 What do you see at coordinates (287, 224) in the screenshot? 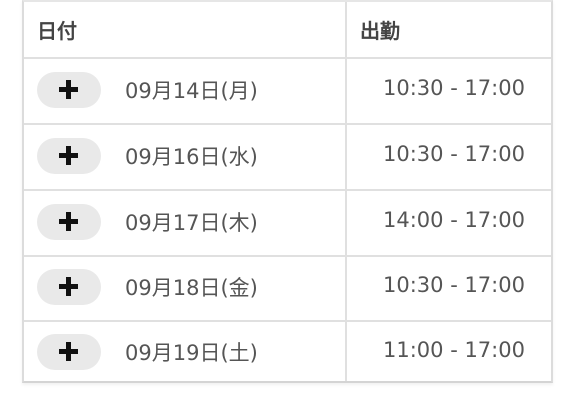
I see `table-row: 09月17日(木) 14:00 - 17:00` at bounding box center [287, 224].